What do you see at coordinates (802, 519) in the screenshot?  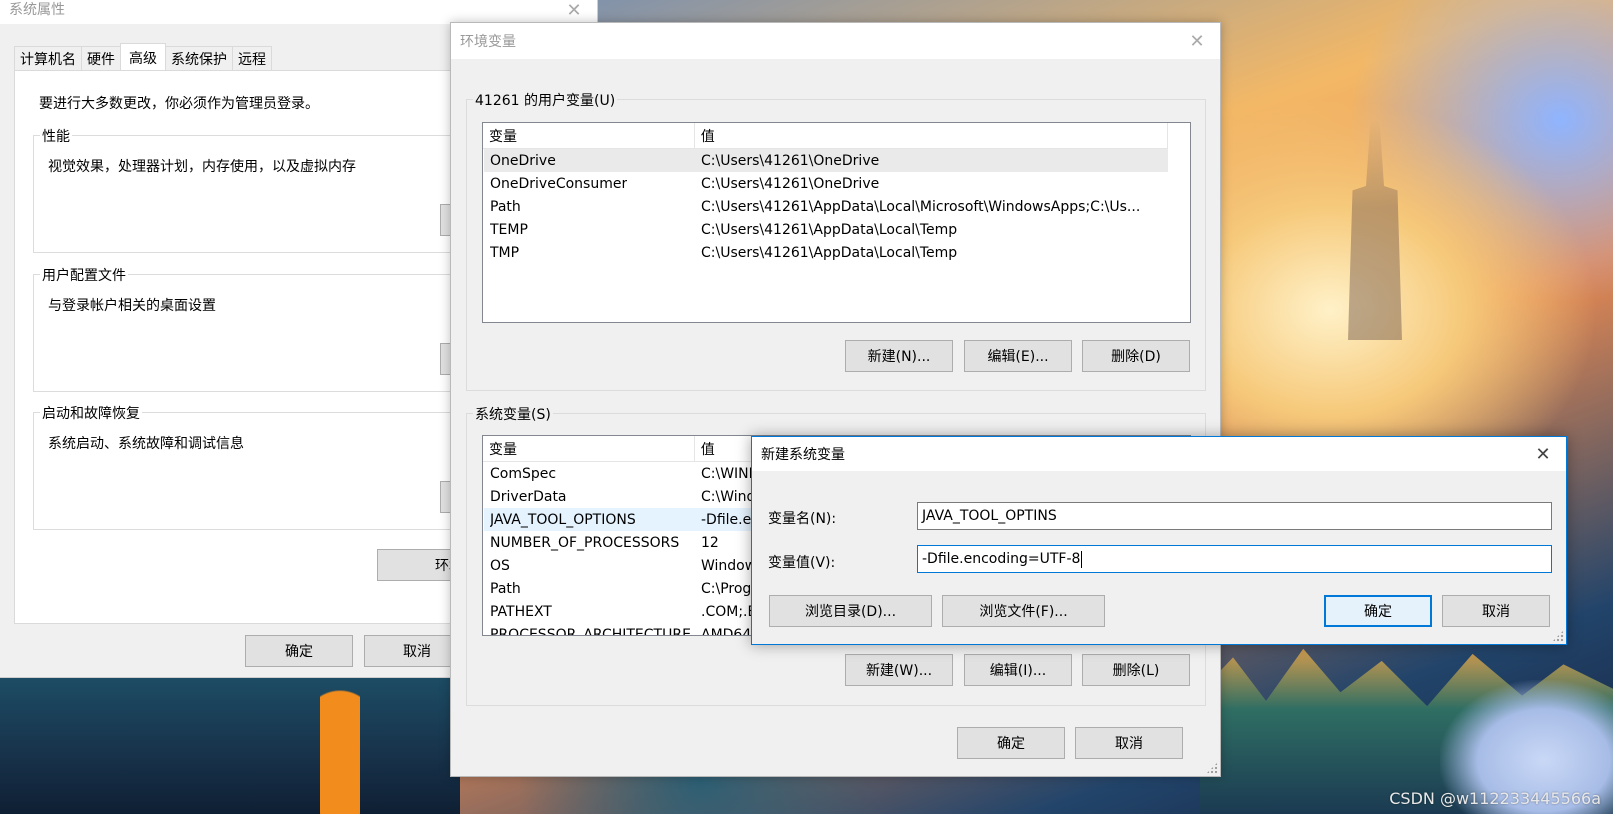 I see `variable-name-label: 变量名(N):` at bounding box center [802, 519].